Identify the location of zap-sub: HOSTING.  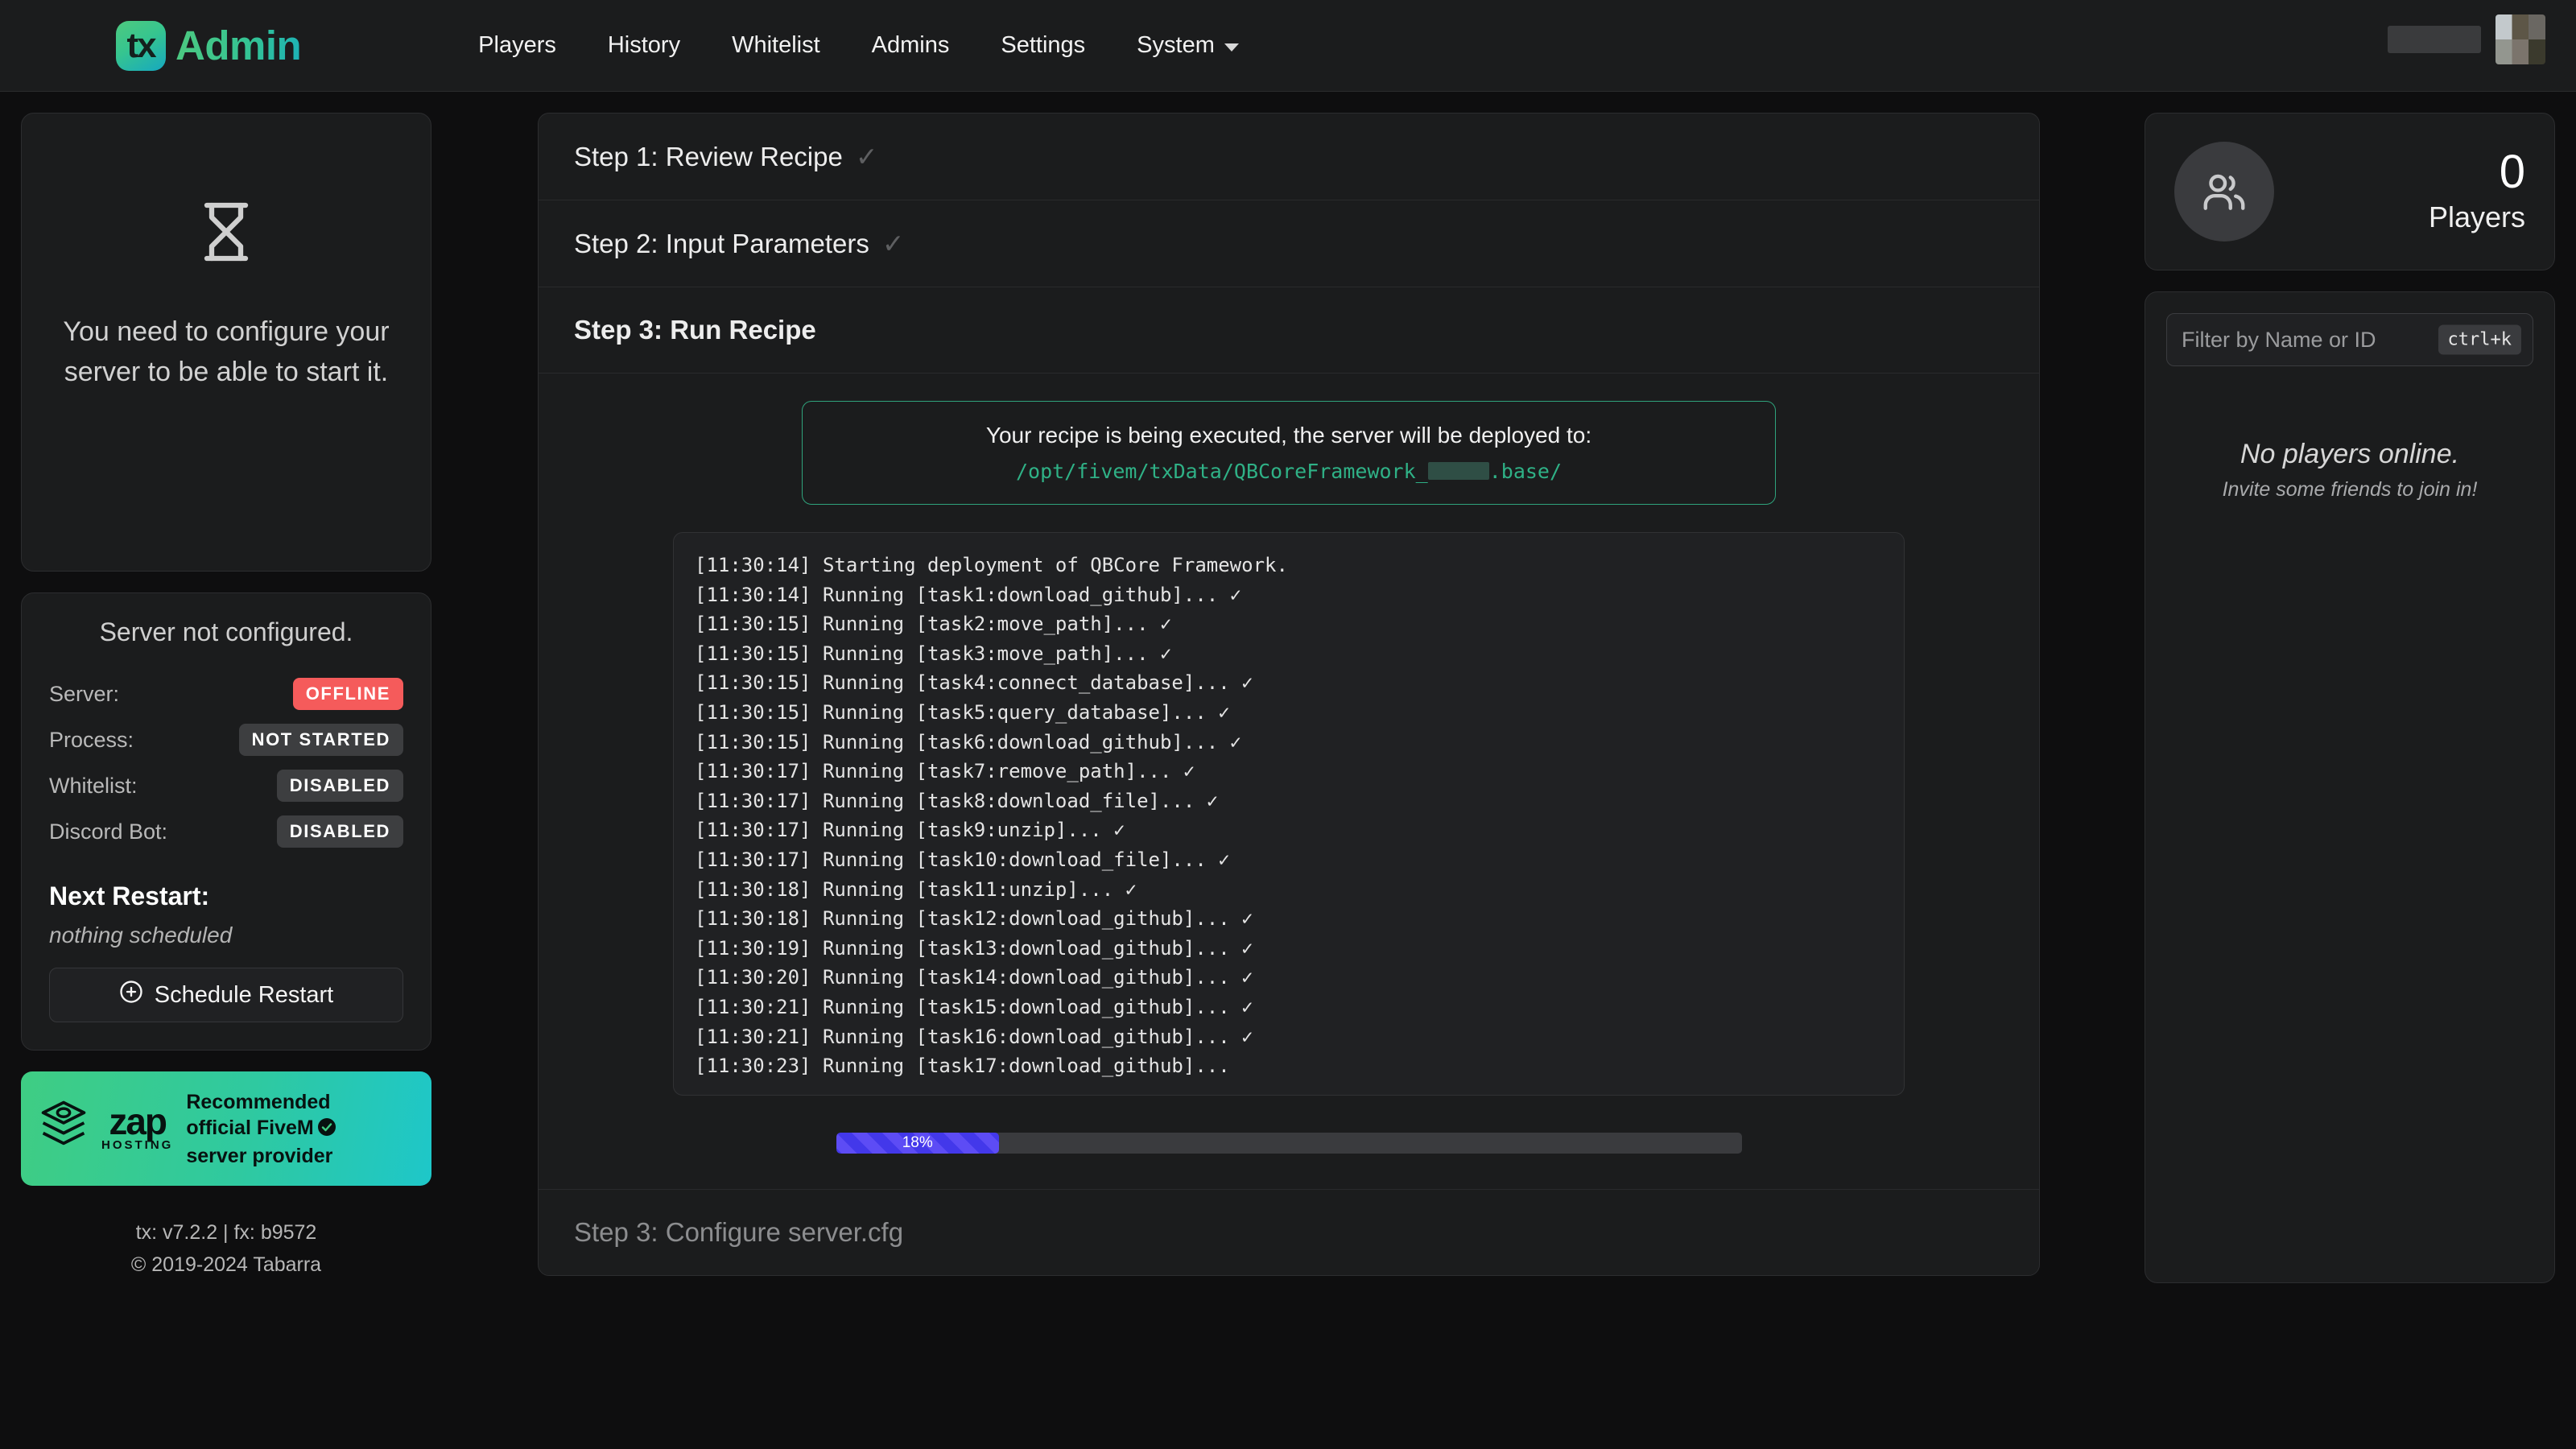
(137, 1145).